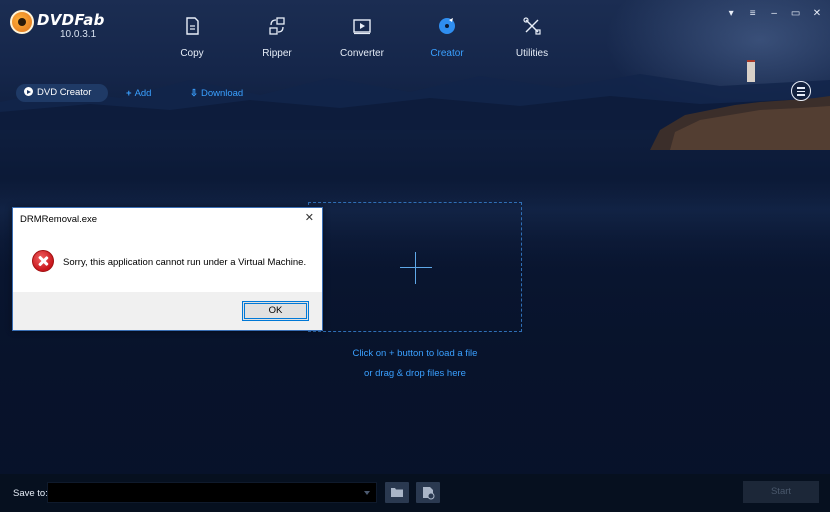 This screenshot has height=512, width=830. I want to click on nav-utilities-label: Utilities, so click(532, 53).